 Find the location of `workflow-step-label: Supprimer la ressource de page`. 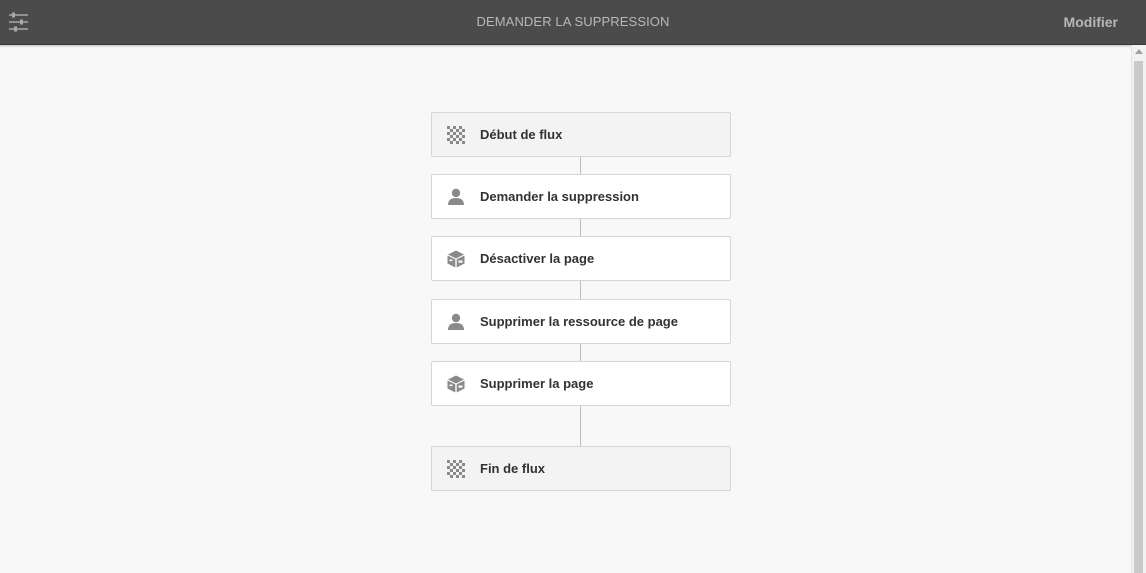

workflow-step-label: Supprimer la ressource de page is located at coordinates (579, 321).